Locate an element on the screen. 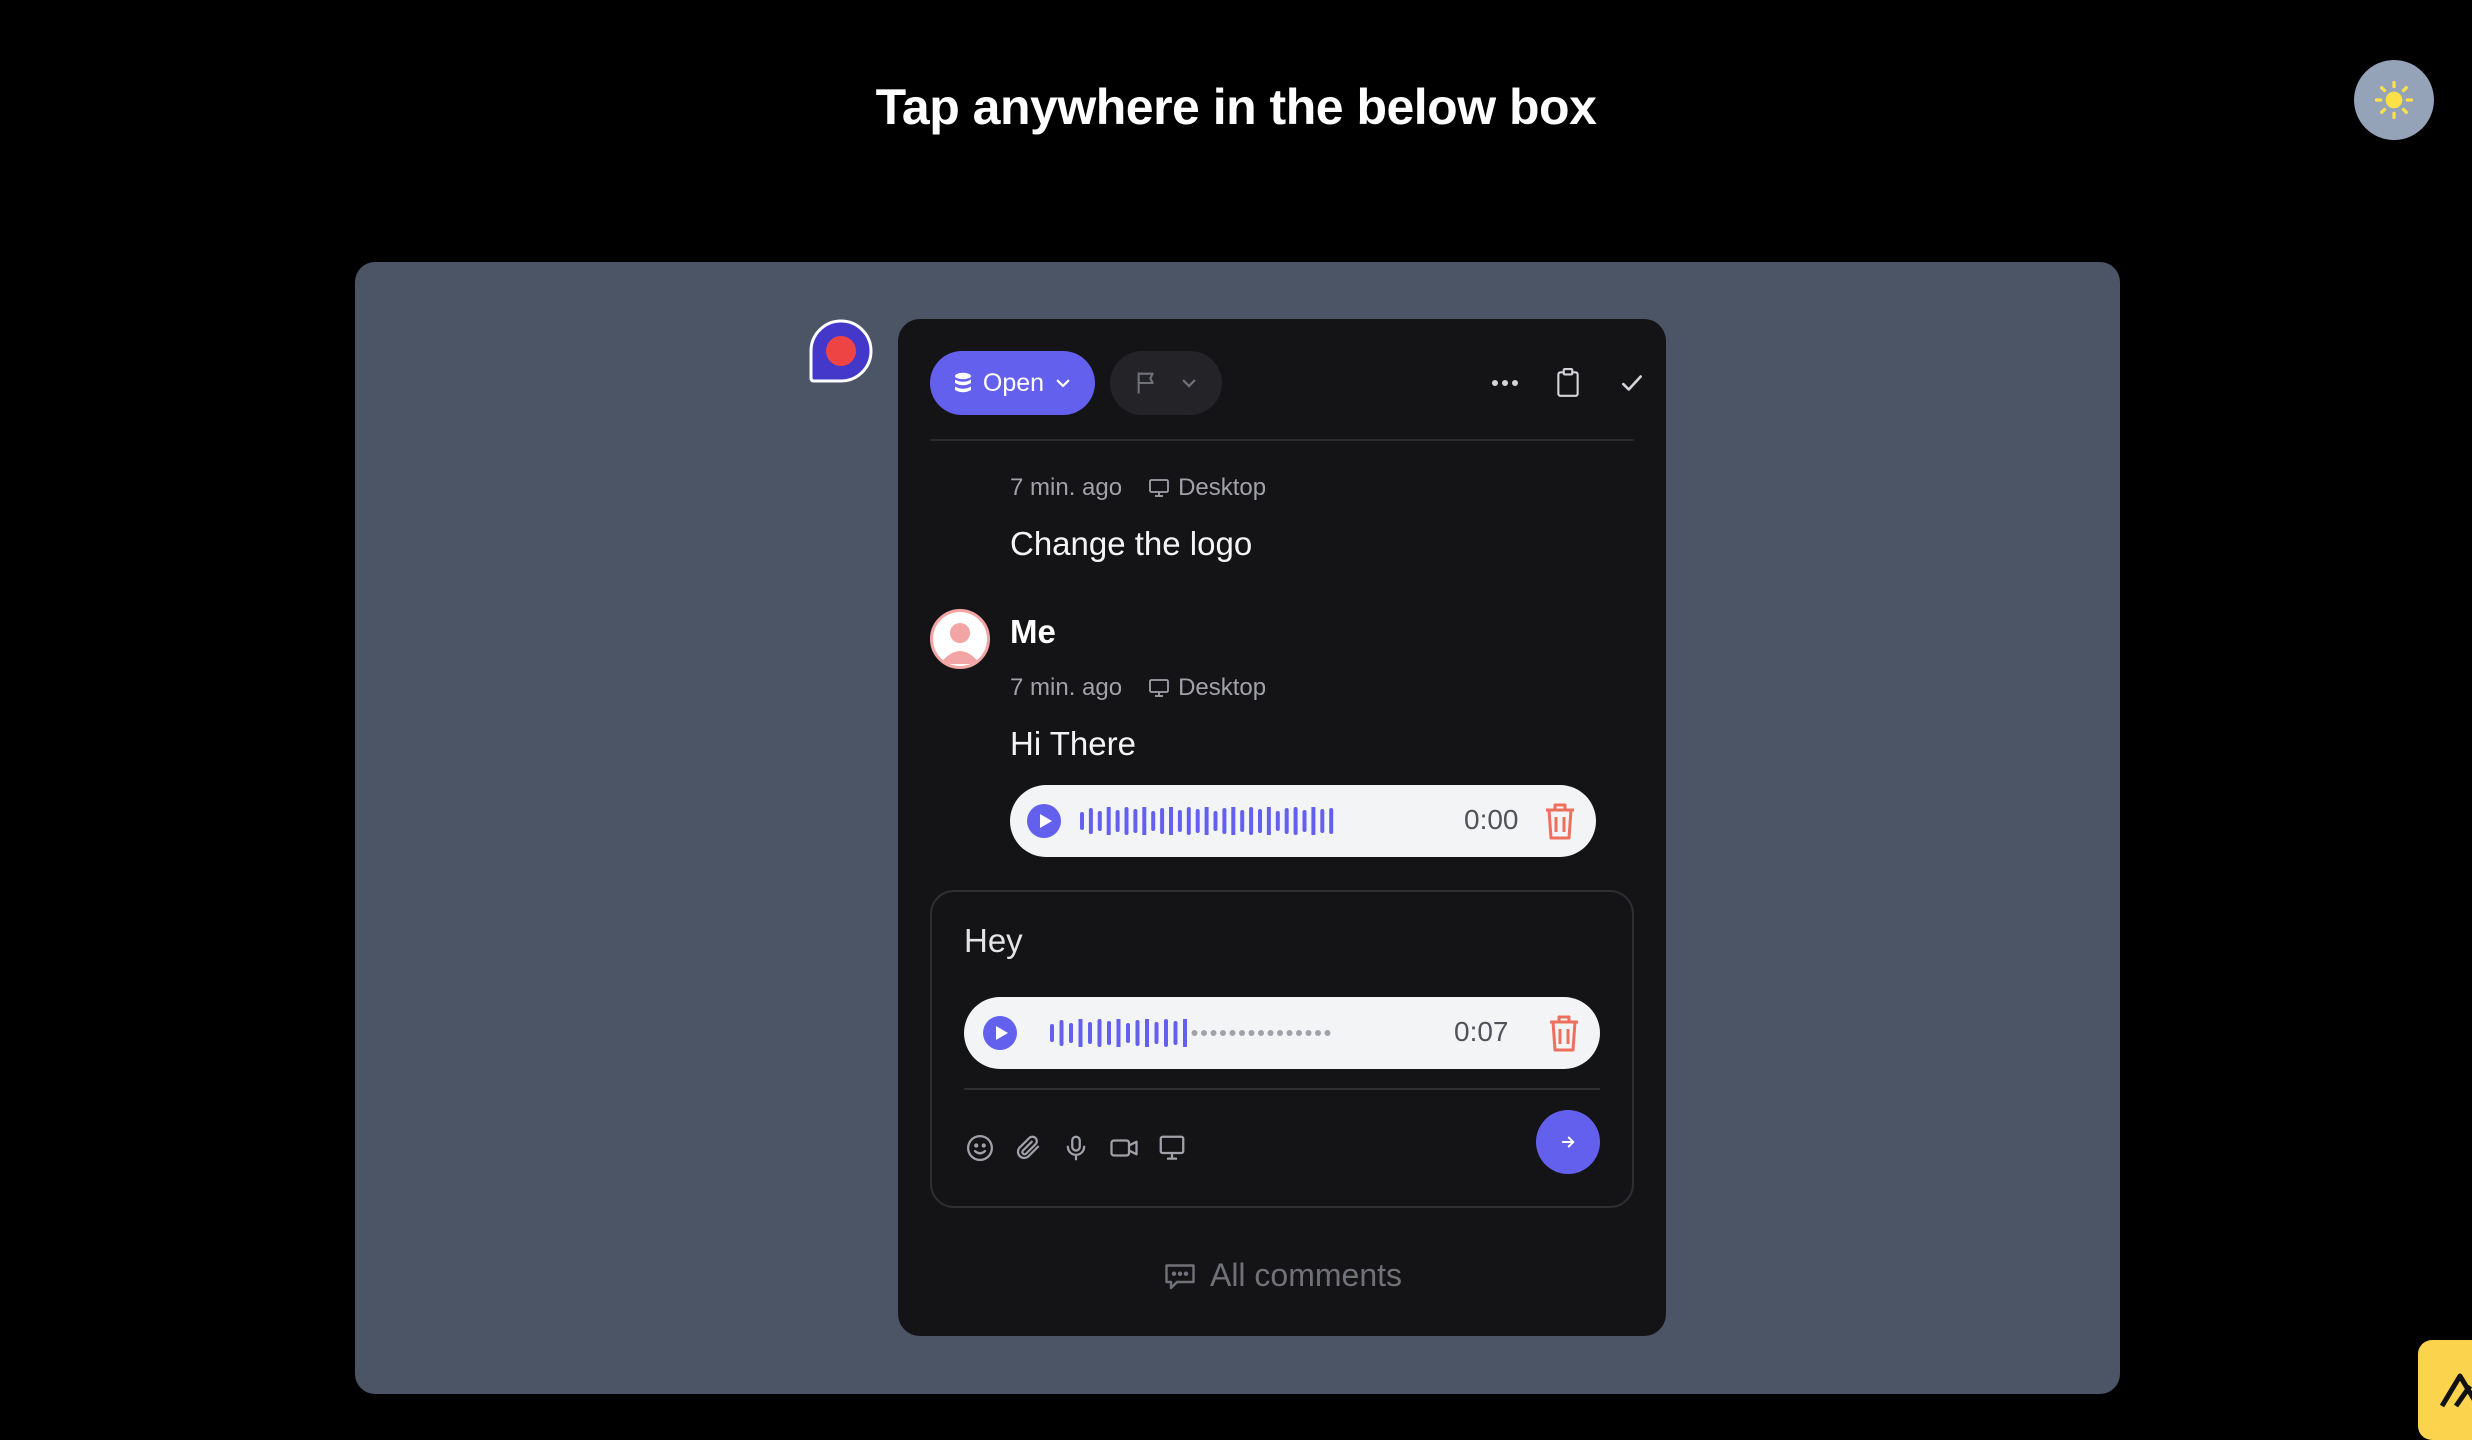  comment-pin-icon is located at coordinates (841, 351).